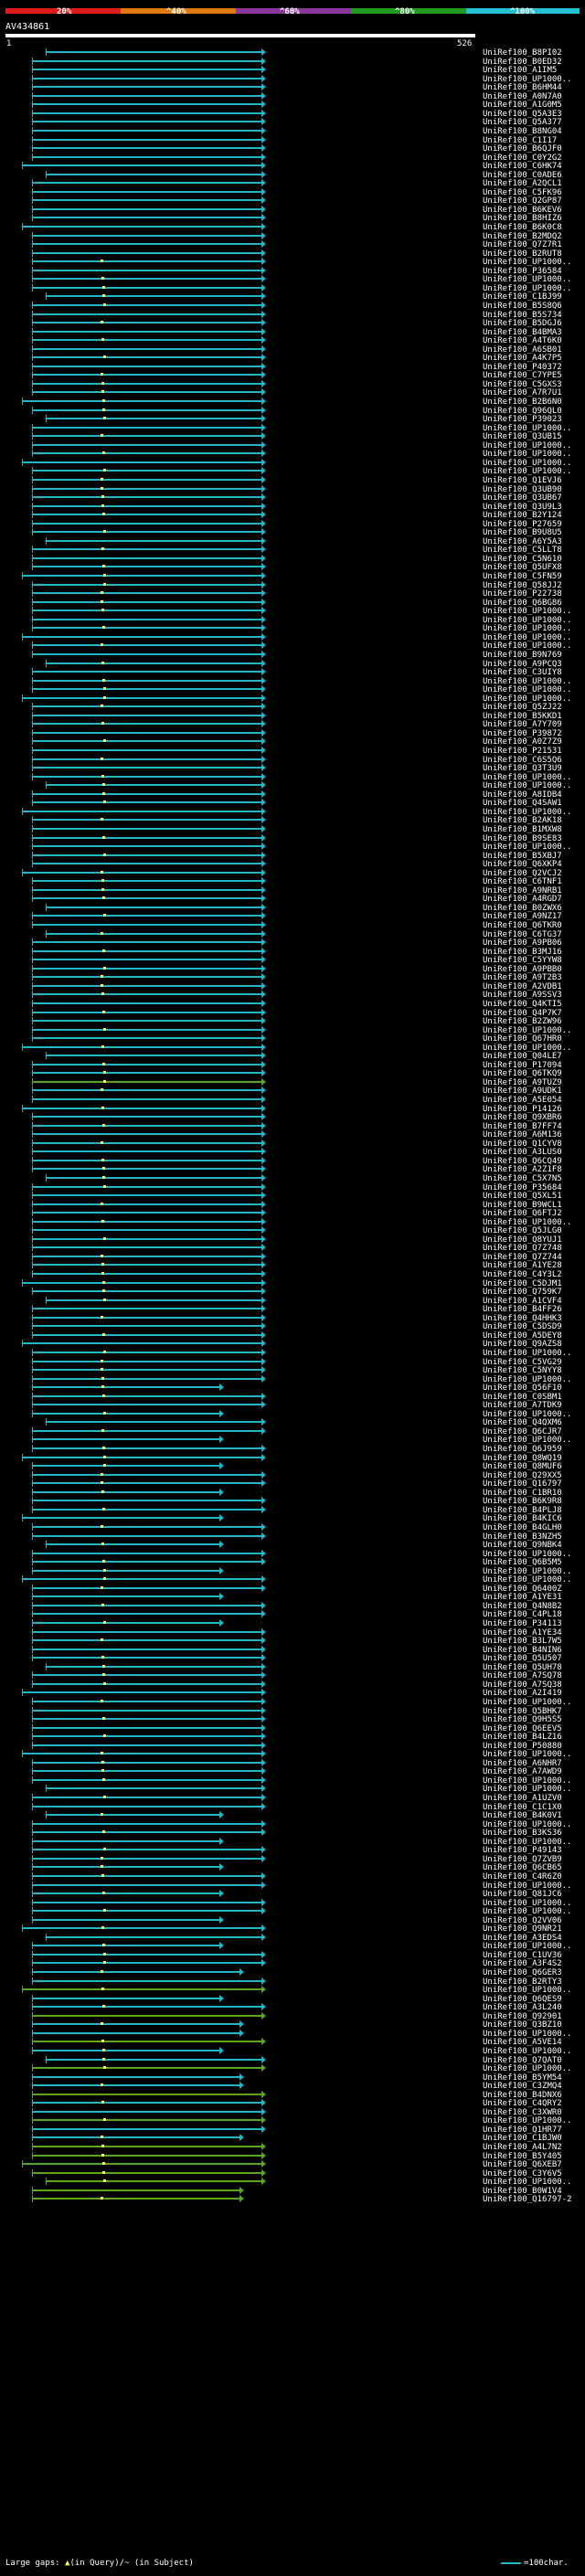  I want to click on hit-label: UniRef100_B8NG04, so click(522, 131).